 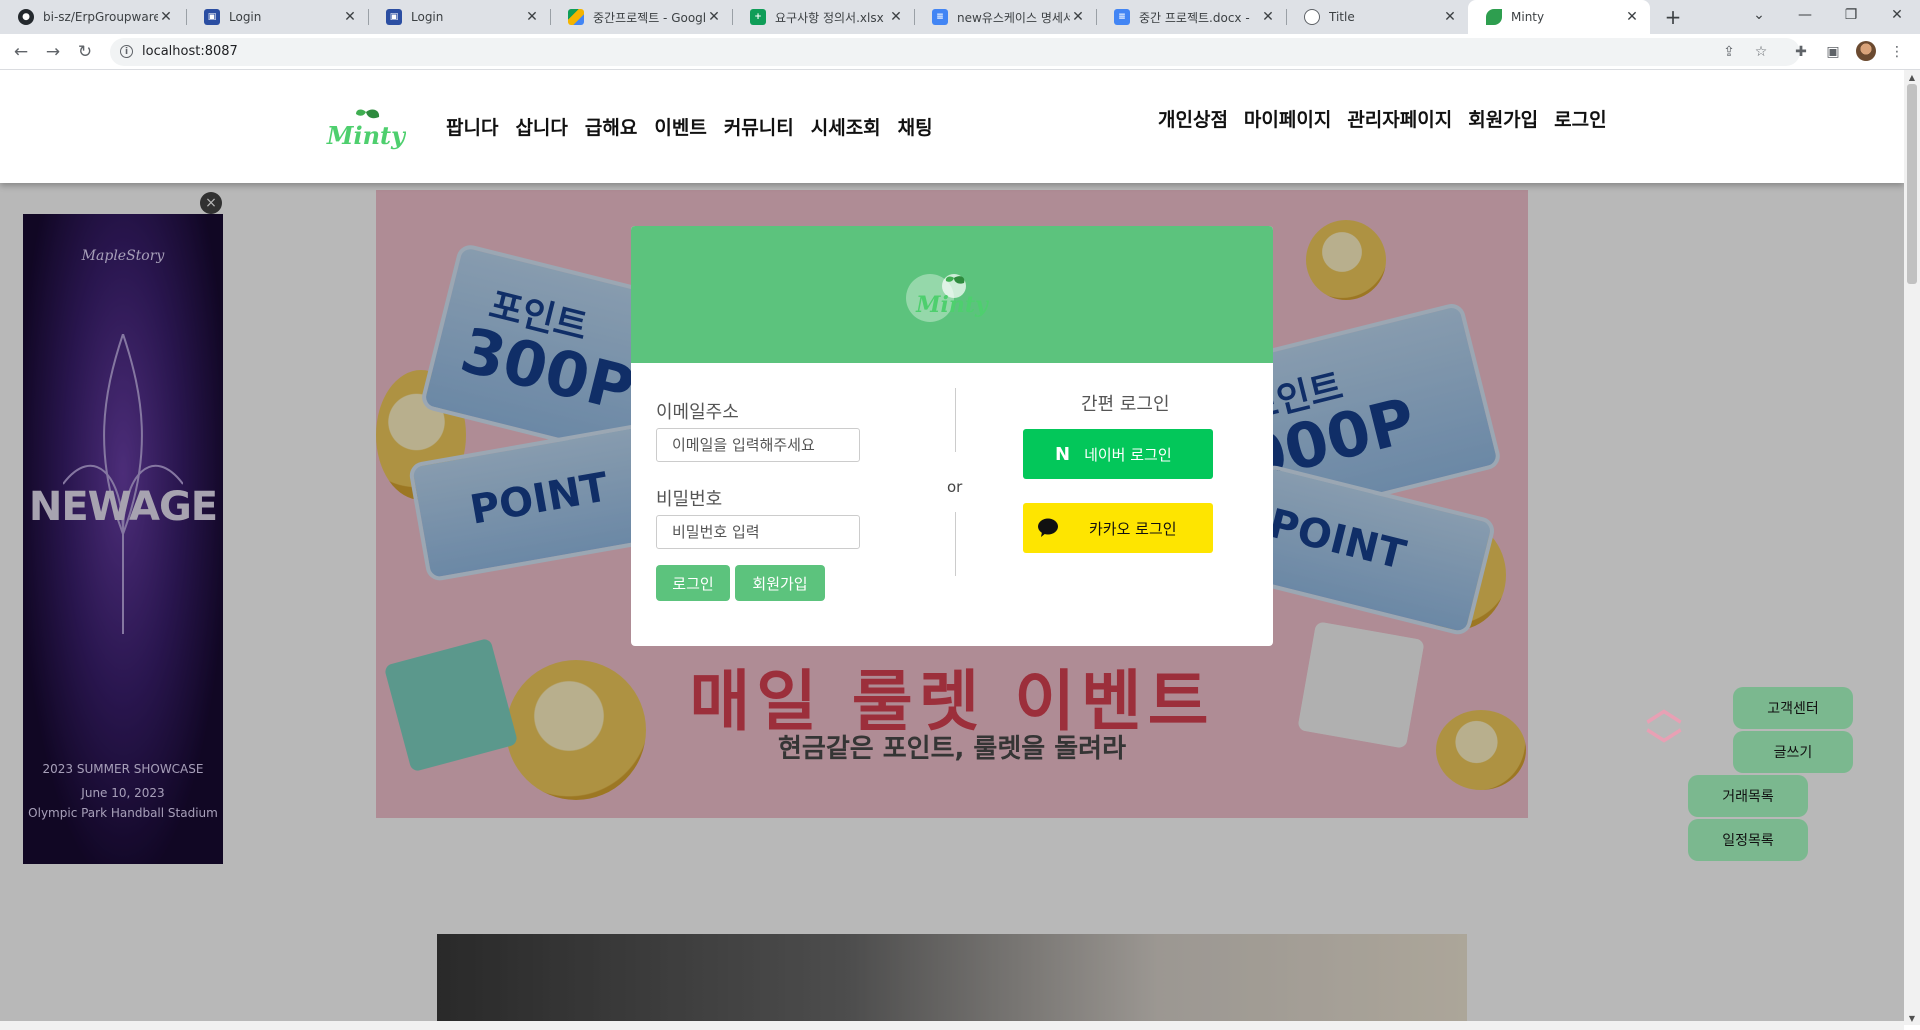 What do you see at coordinates (680, 126) in the screenshot?
I see `nav-event: 이벤트` at bounding box center [680, 126].